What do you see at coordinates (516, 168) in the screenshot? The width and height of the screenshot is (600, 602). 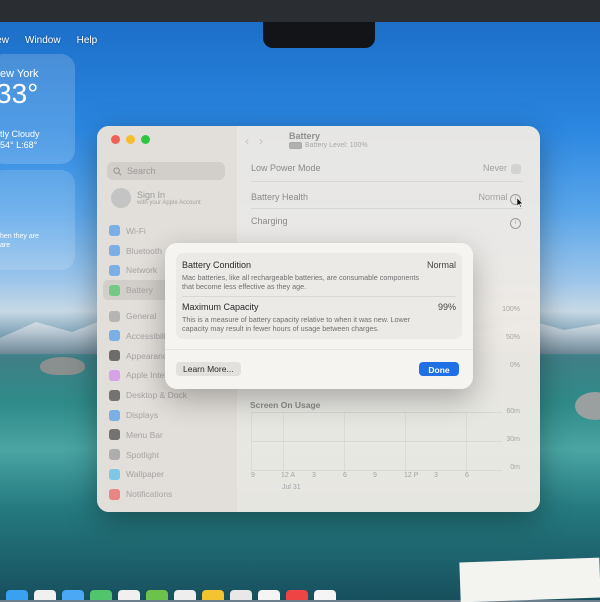 I see `stepper-icon` at bounding box center [516, 168].